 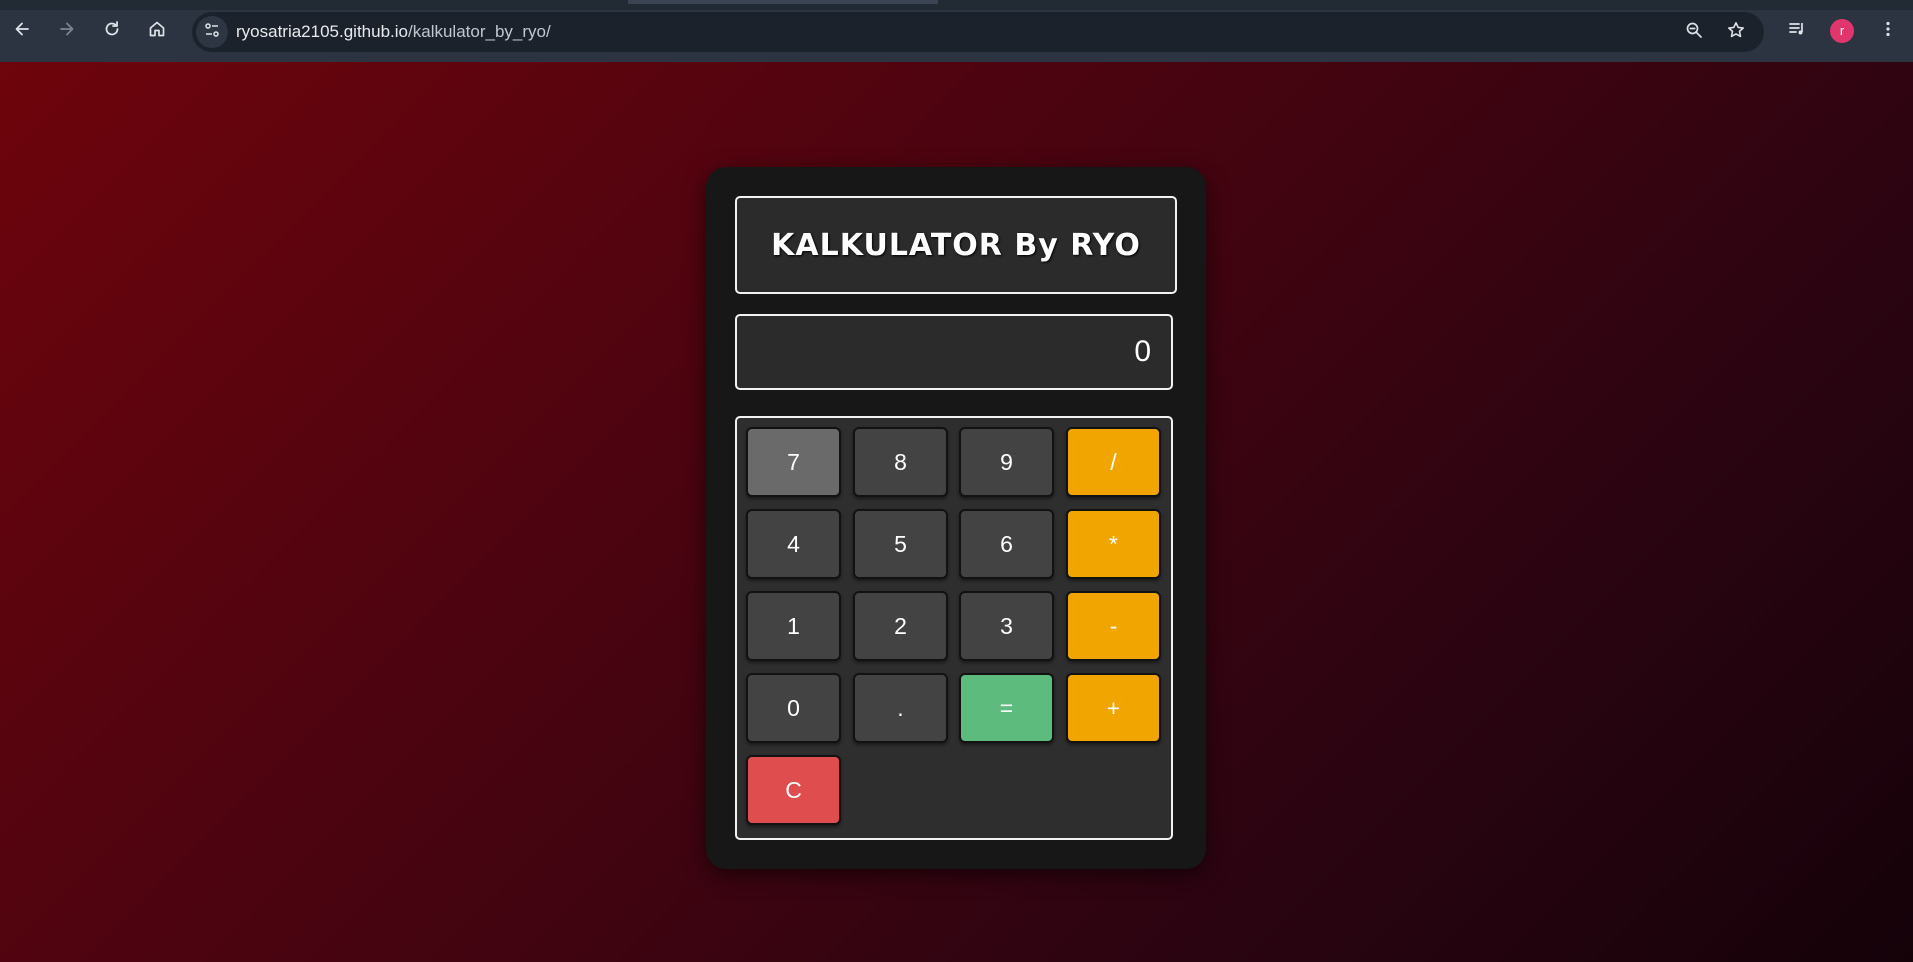 I want to click on key-add: +, so click(x=1113, y=708).